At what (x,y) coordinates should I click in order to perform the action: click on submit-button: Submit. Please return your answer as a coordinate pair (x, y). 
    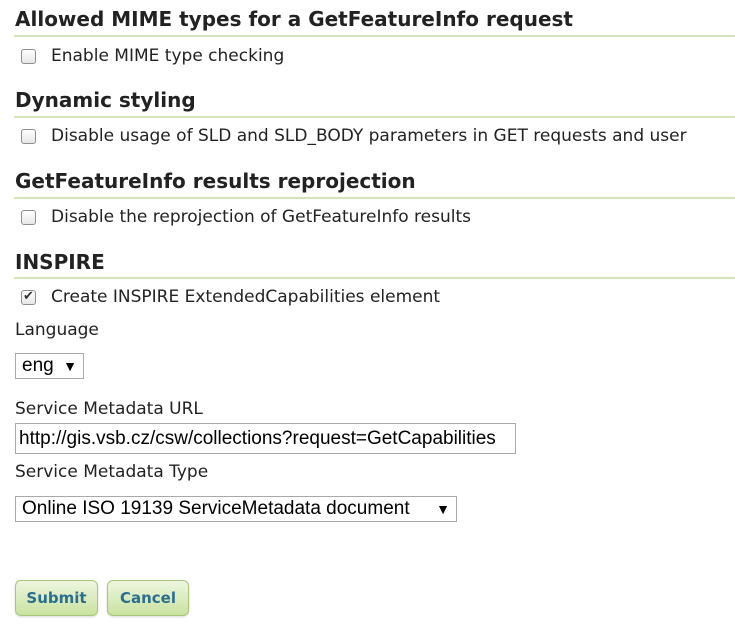
    Looking at the image, I should click on (56, 598).